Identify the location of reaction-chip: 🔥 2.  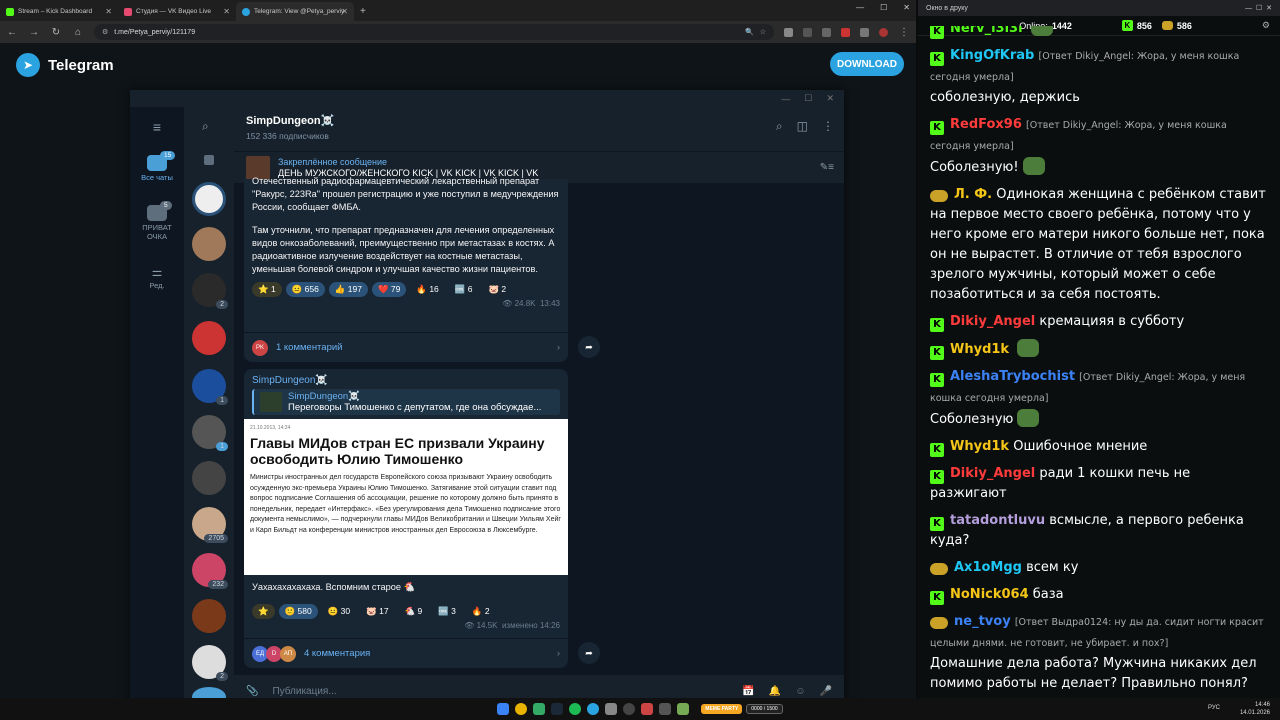
(481, 611).